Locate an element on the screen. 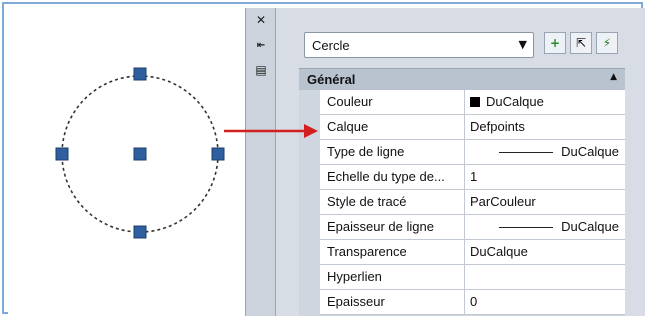  property-label: Type de ligne is located at coordinates (392, 152).